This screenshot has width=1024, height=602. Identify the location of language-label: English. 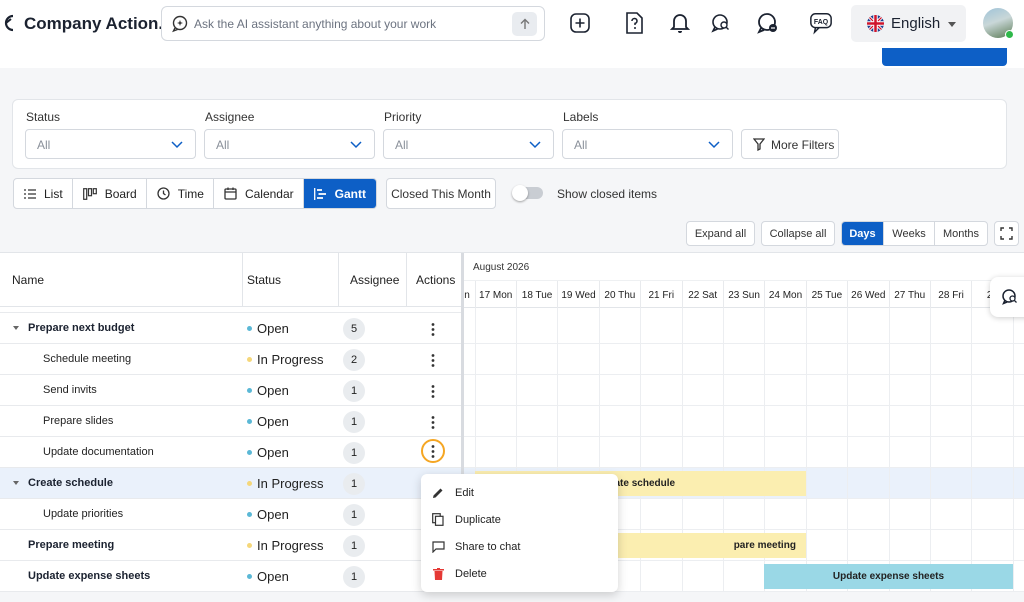
(916, 23).